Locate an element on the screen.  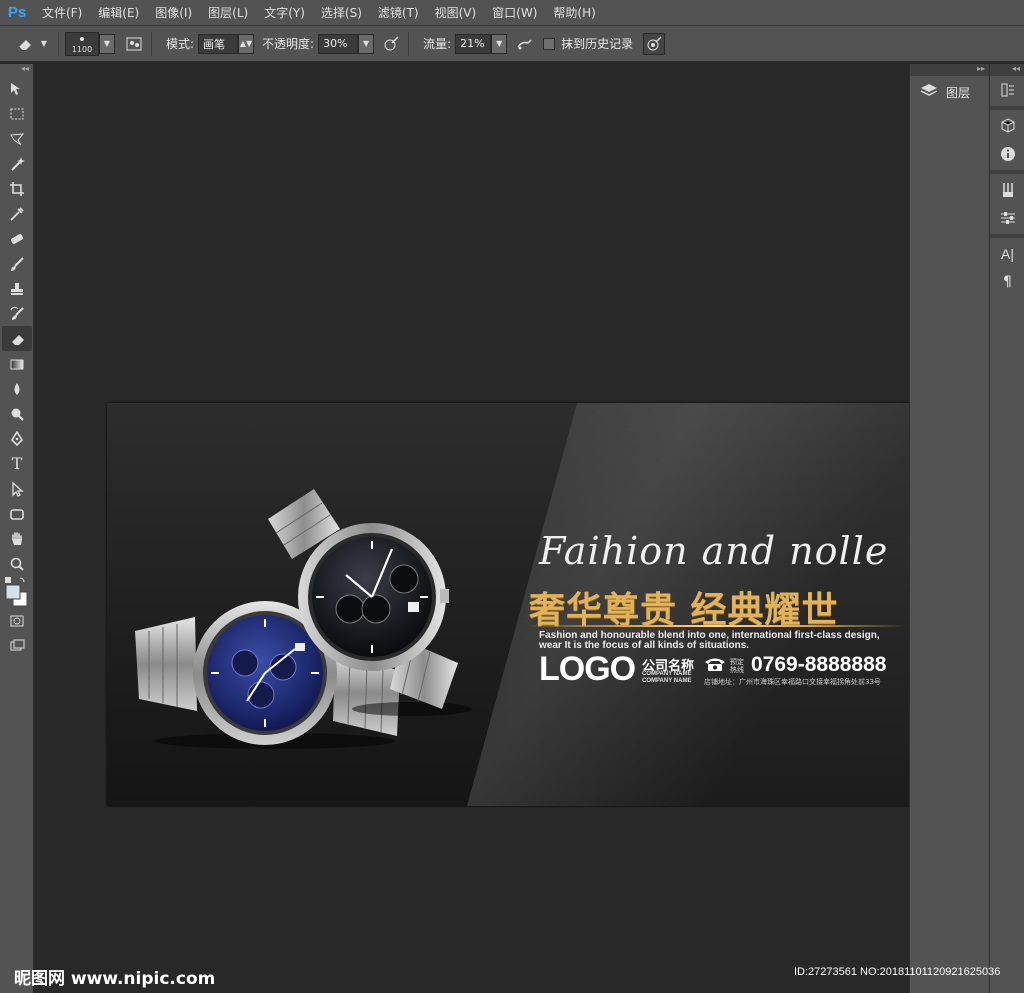
phone-number: 0769-8888888 is located at coordinates (819, 664).